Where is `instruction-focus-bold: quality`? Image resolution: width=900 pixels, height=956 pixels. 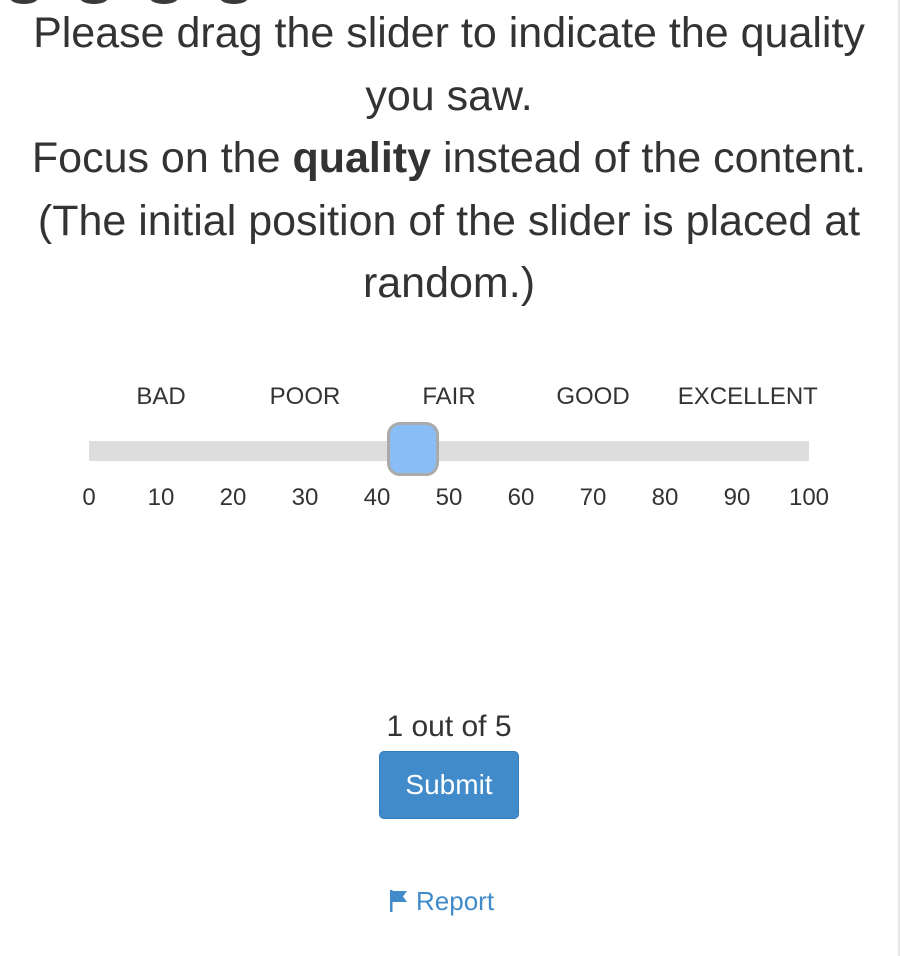 instruction-focus-bold: quality is located at coordinates (362, 158).